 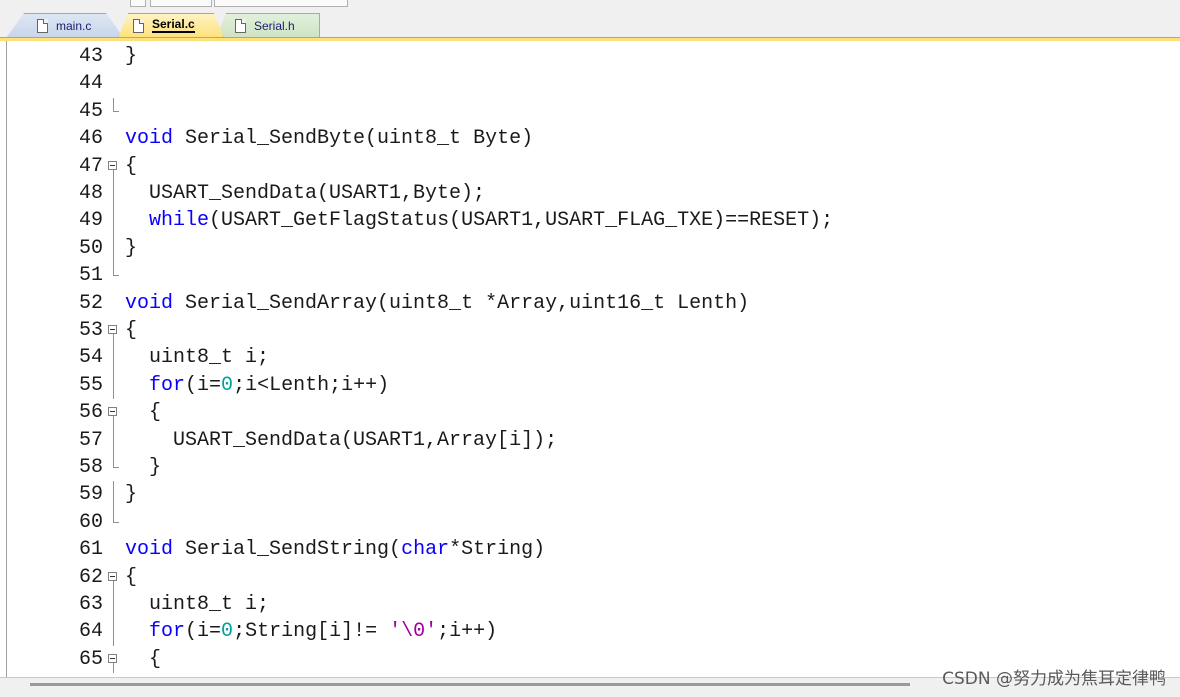 I want to click on code-line: 50}, so click(x=593, y=248).